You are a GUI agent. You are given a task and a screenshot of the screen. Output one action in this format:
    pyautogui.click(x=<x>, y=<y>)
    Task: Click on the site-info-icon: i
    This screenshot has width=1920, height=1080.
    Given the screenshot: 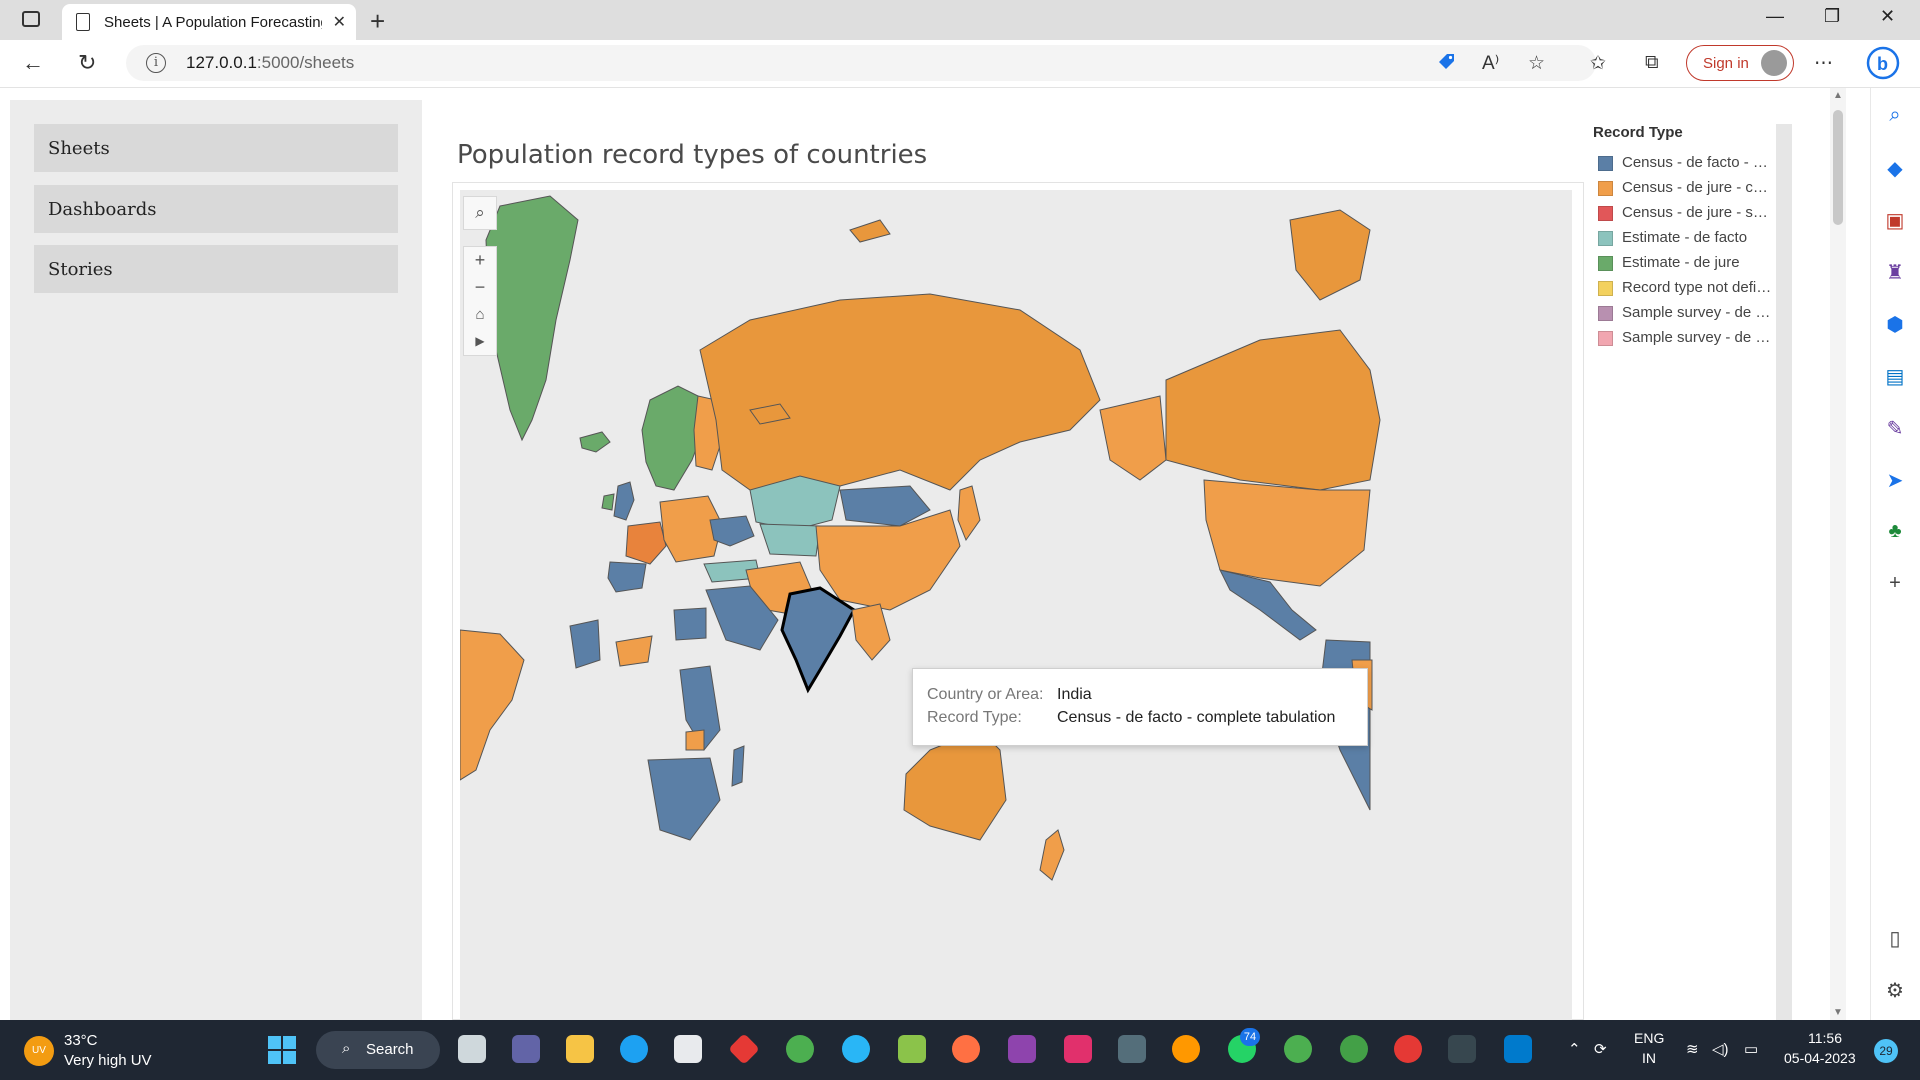 What is the action you would take?
    pyautogui.click(x=156, y=63)
    